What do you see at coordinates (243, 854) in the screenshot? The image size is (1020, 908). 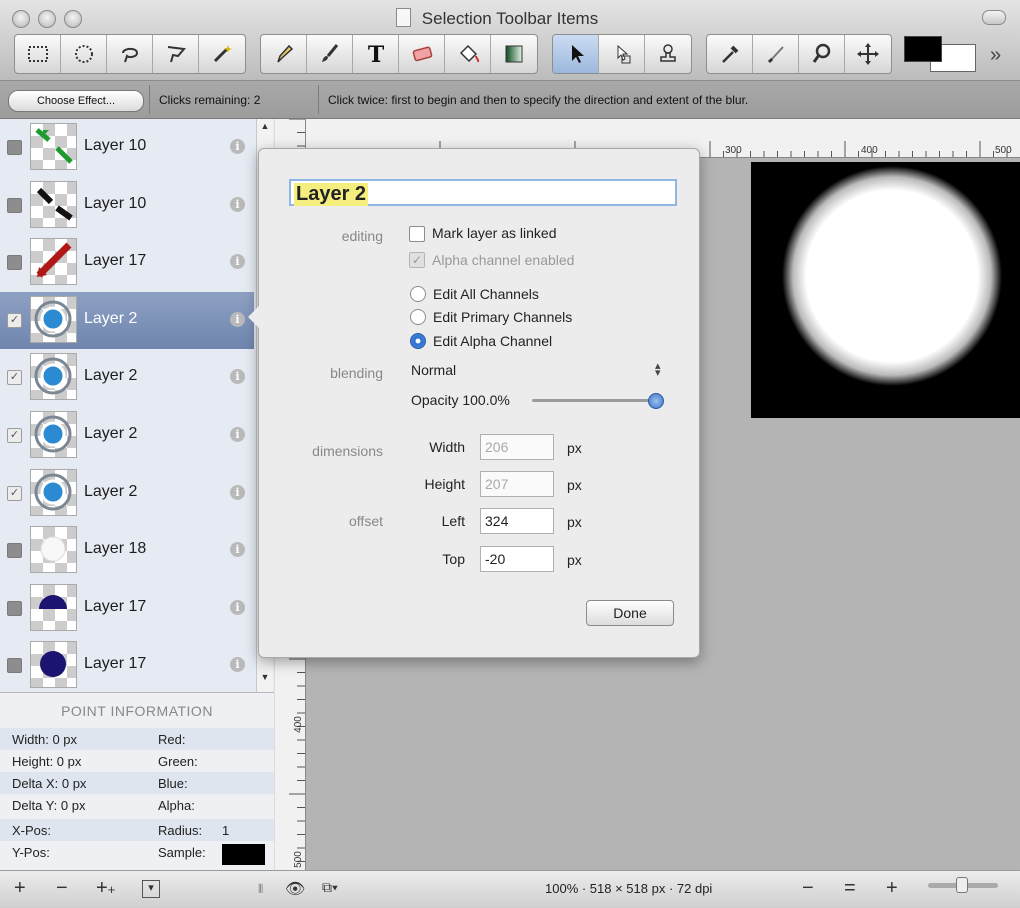 I see `sample-color-well` at bounding box center [243, 854].